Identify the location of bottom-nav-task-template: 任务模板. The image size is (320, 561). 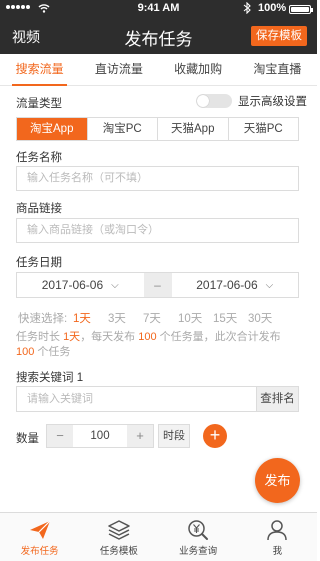
(118, 537).